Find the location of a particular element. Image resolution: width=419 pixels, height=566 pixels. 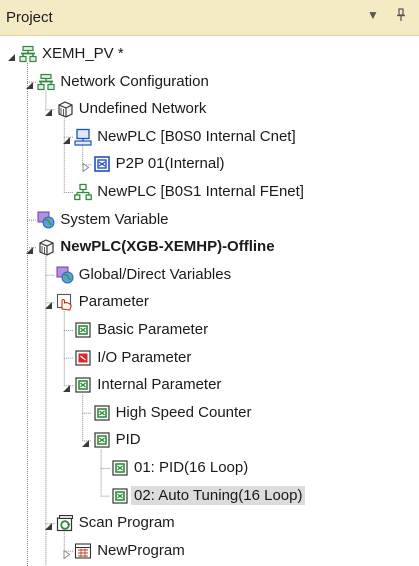

network-cube-icon is located at coordinates (65, 109).